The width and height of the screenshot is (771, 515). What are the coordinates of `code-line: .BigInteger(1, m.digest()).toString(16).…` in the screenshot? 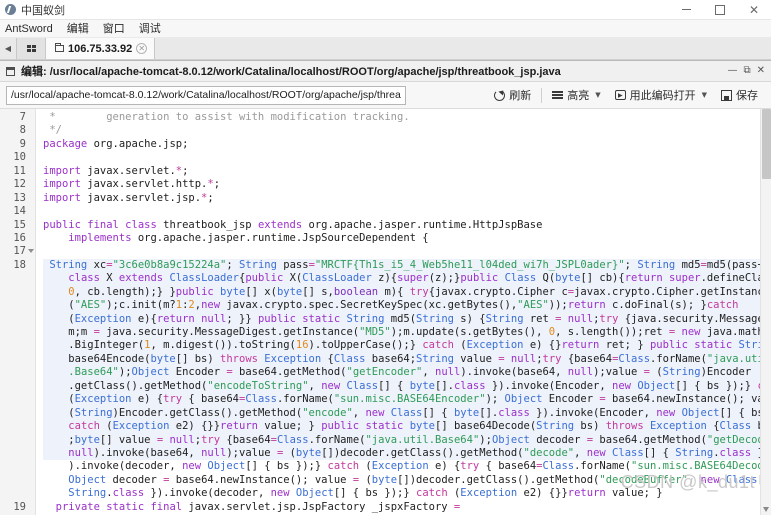 It's located at (407, 346).